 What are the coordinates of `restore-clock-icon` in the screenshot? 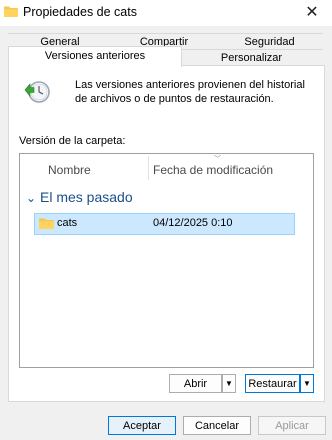 It's located at (37, 92).